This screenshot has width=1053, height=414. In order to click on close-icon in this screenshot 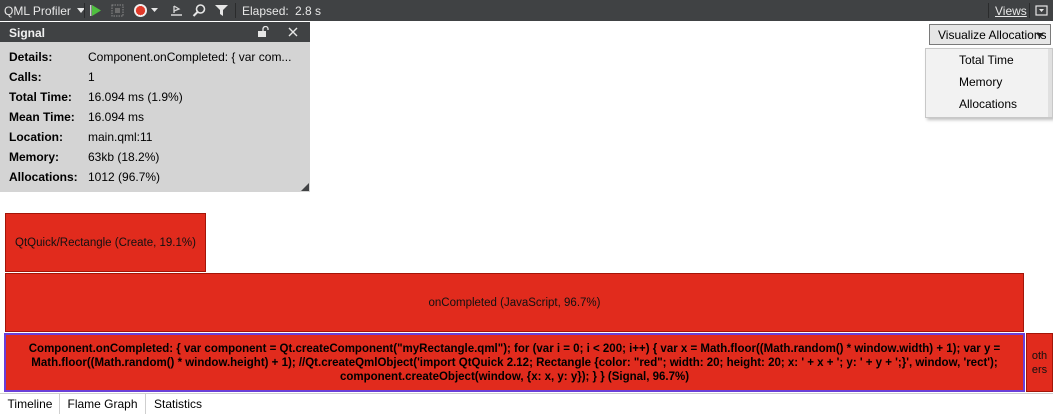, I will do `click(293, 32)`.